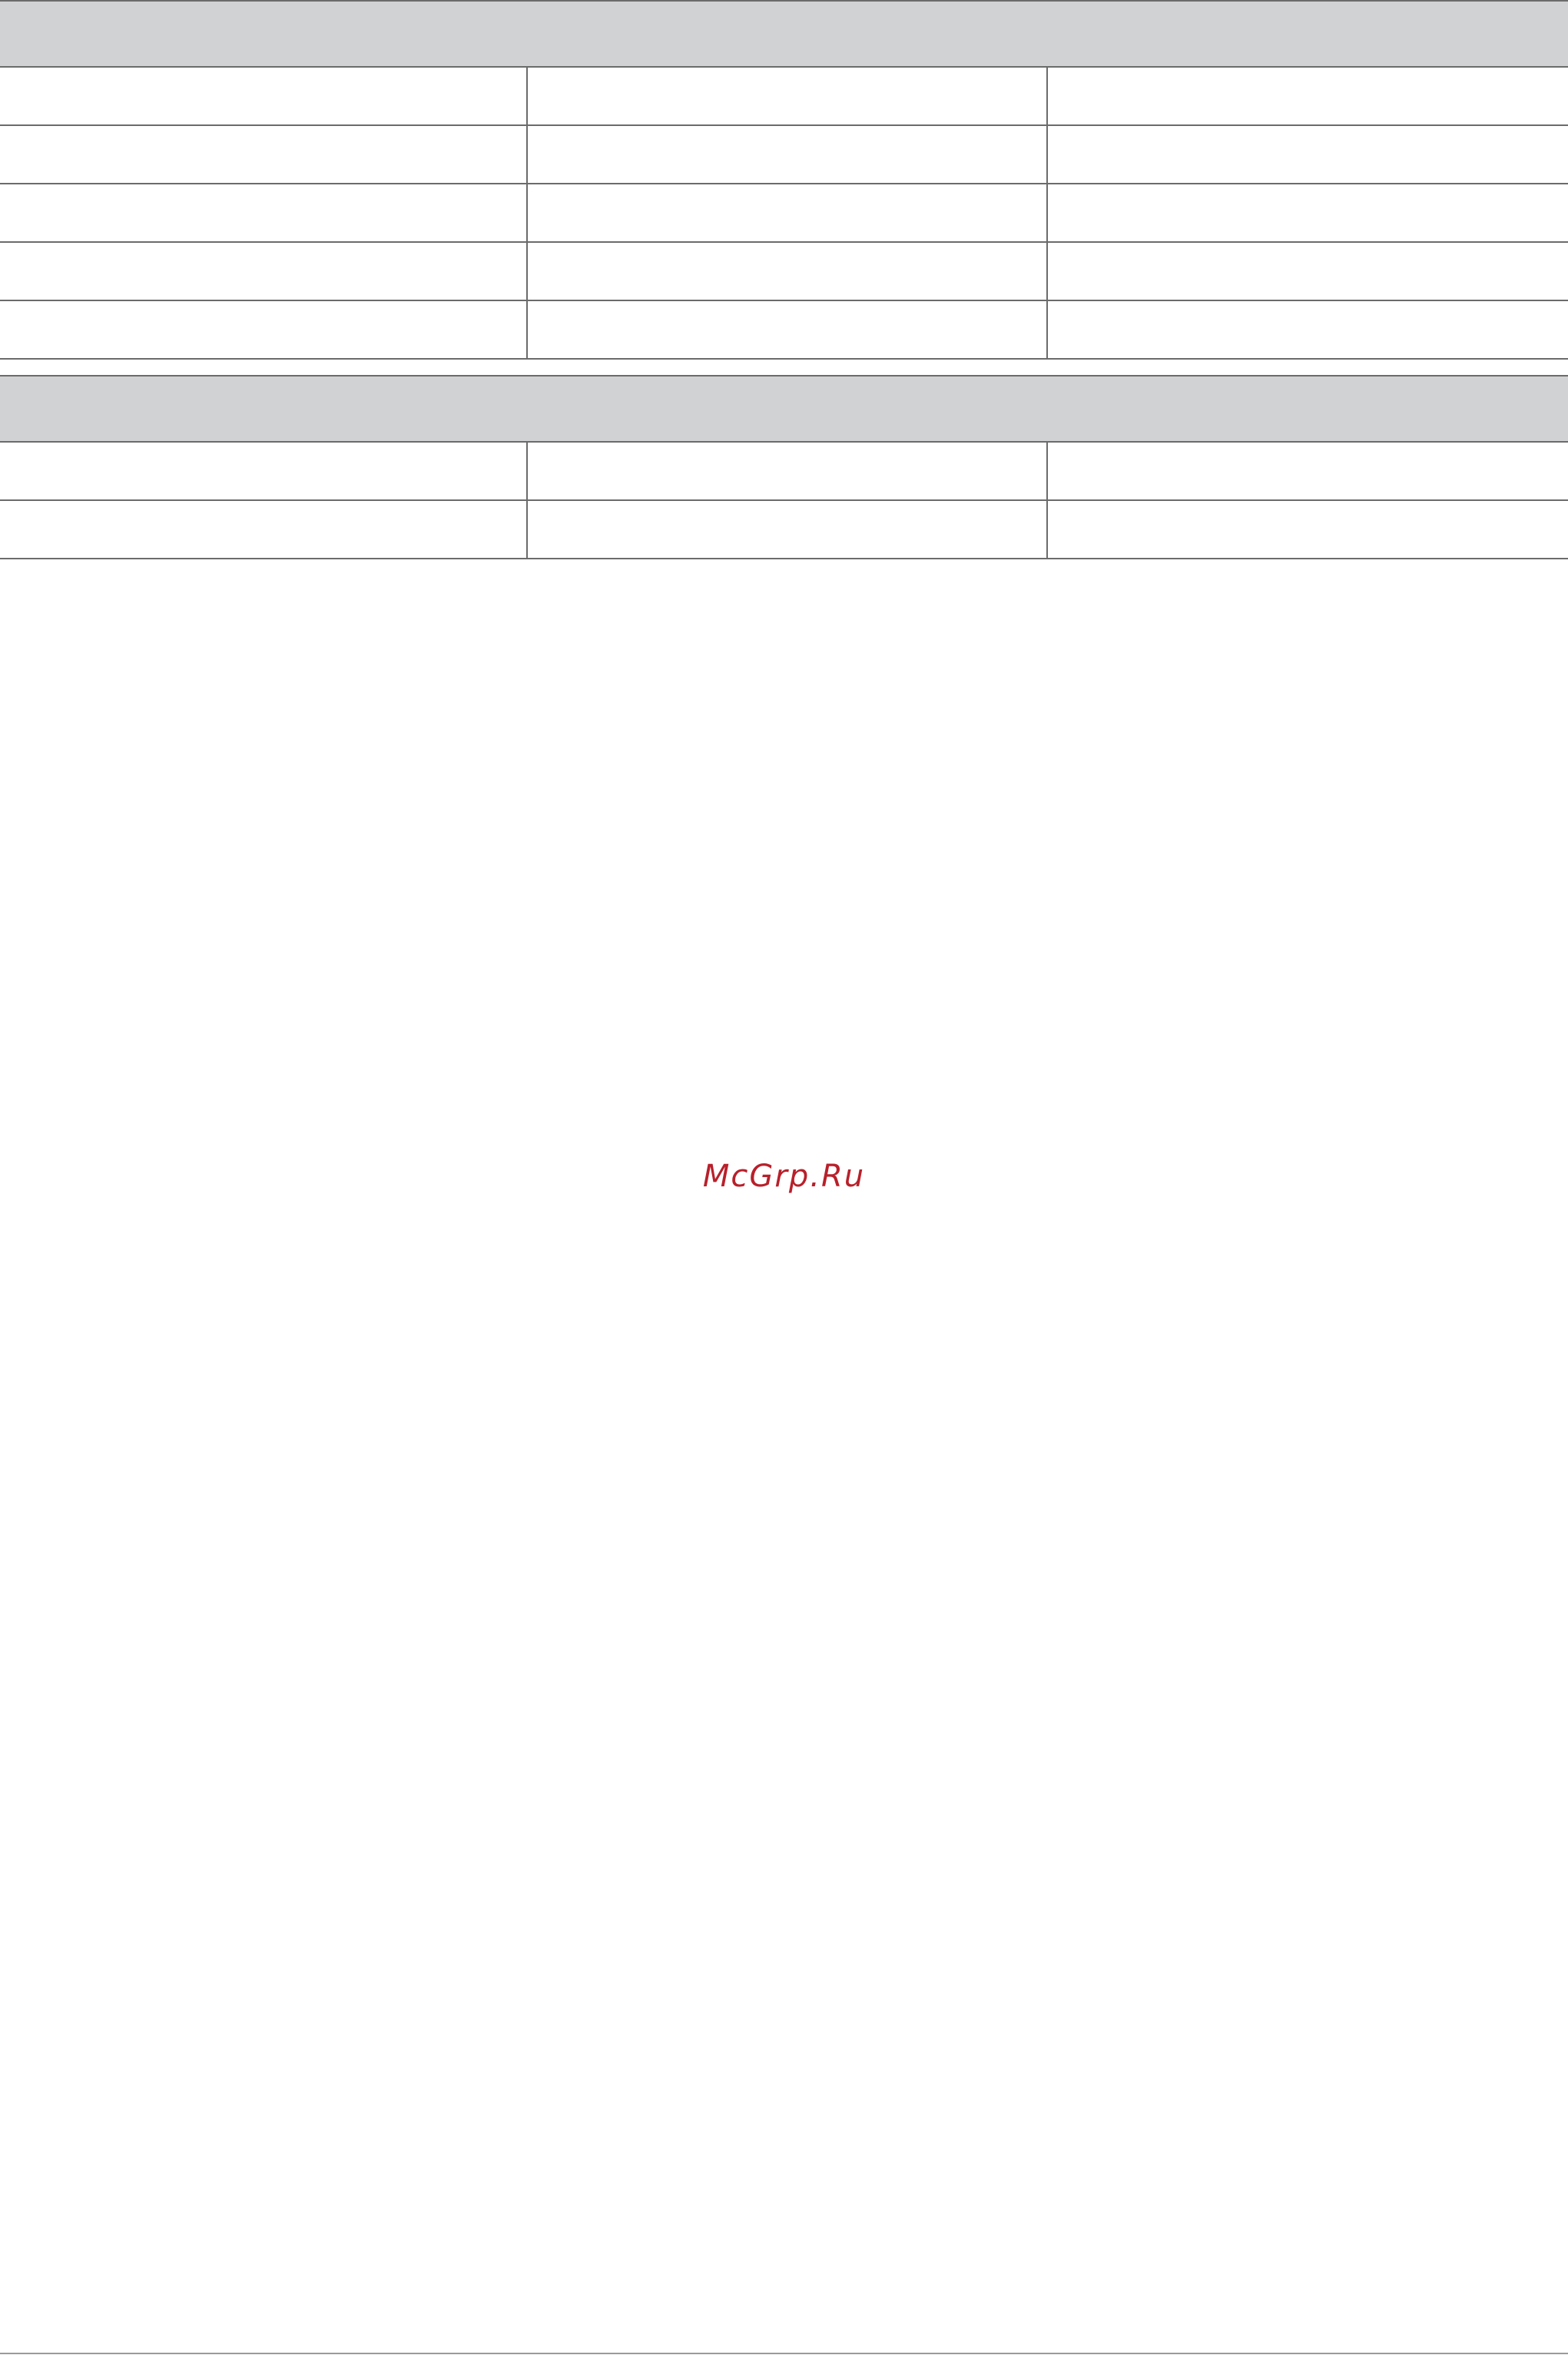 The width and height of the screenshot is (1568, 2355). What do you see at coordinates (784, 2353) in the screenshot?
I see `footer-divider` at bounding box center [784, 2353].